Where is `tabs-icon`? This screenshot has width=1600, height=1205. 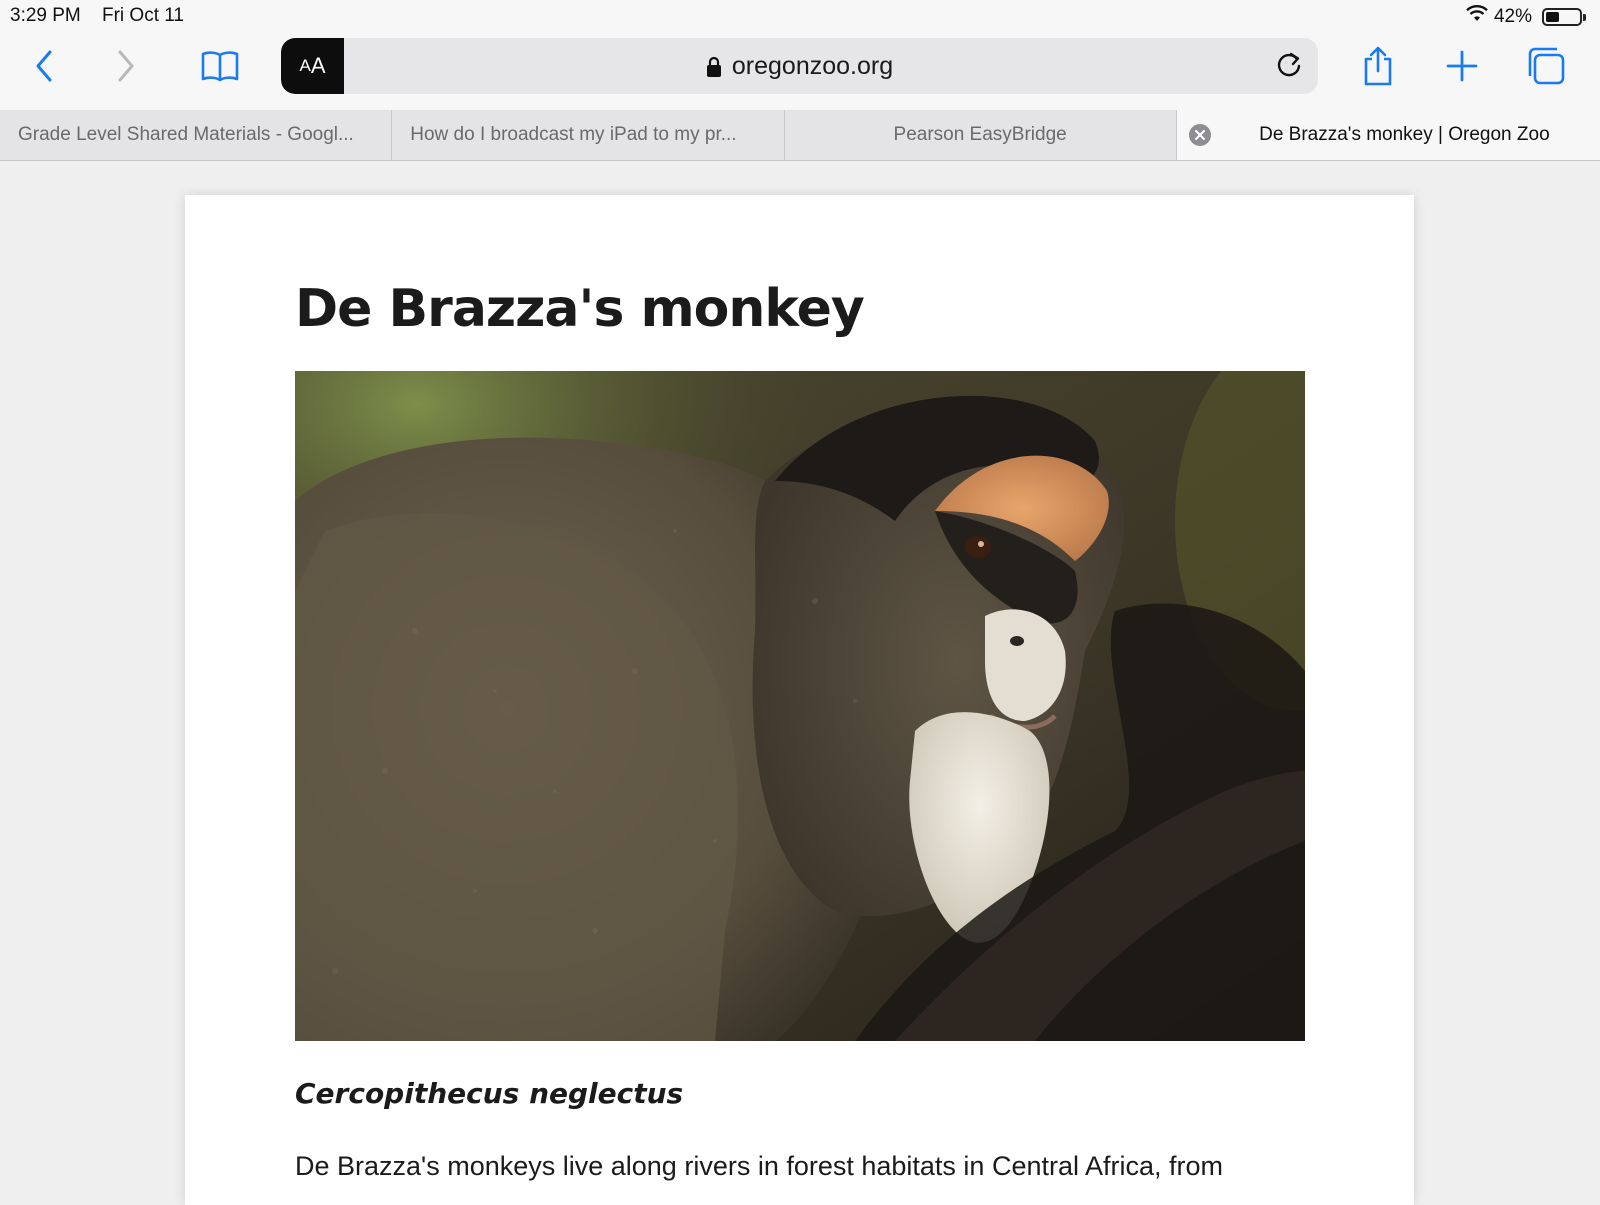
tabs-icon is located at coordinates (1546, 66).